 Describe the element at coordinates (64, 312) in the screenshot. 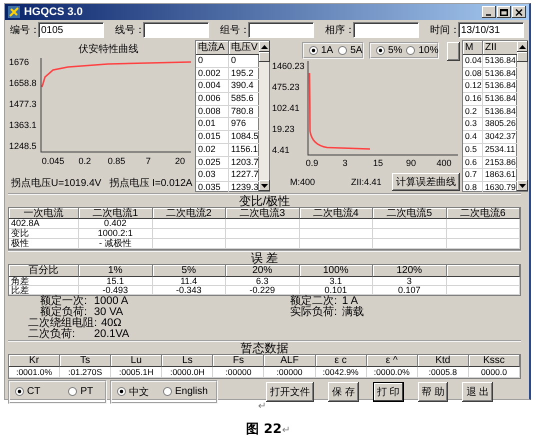

I see `rating-label: 额定负荷:` at that location.